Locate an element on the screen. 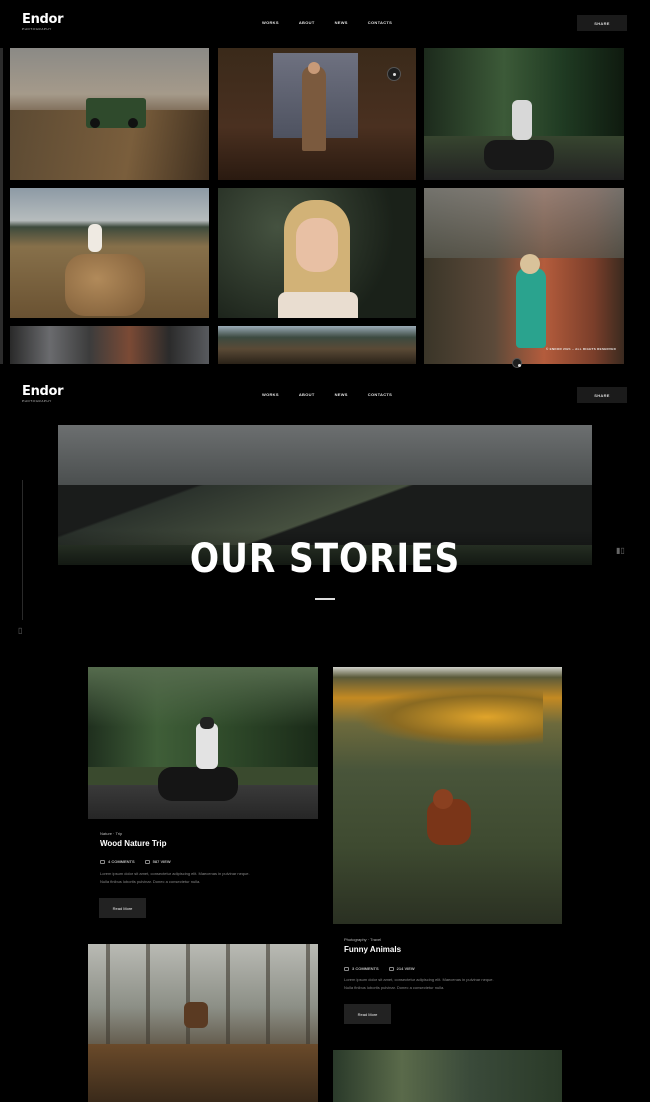 This screenshot has width=650, height=1102. nav-news: NEWS is located at coordinates (341, 22).